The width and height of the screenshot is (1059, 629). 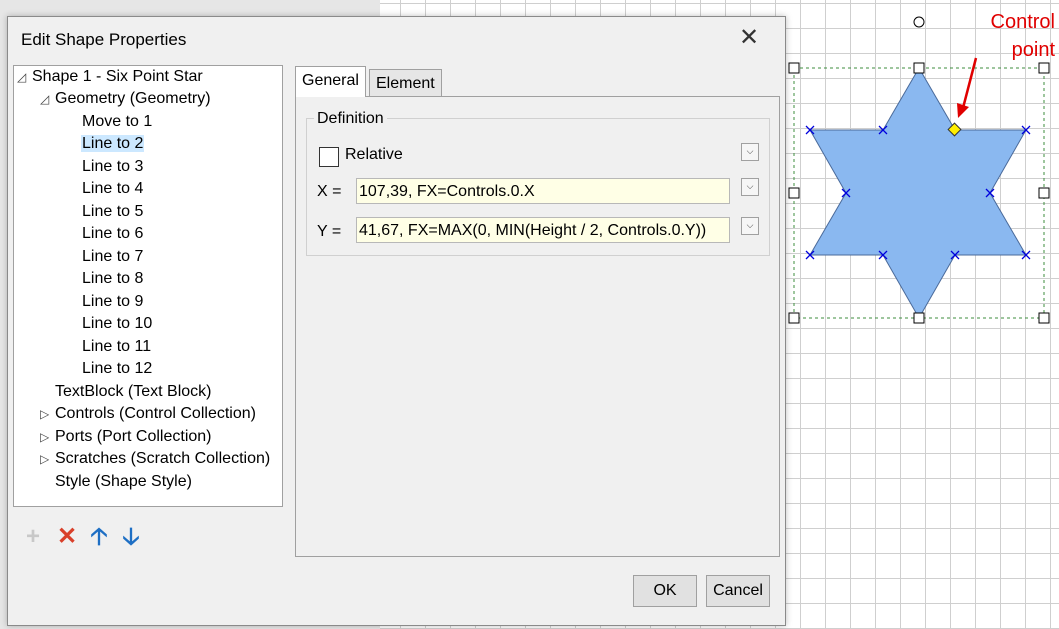 What do you see at coordinates (67, 537) in the screenshot?
I see `delete-icon: ✕` at bounding box center [67, 537].